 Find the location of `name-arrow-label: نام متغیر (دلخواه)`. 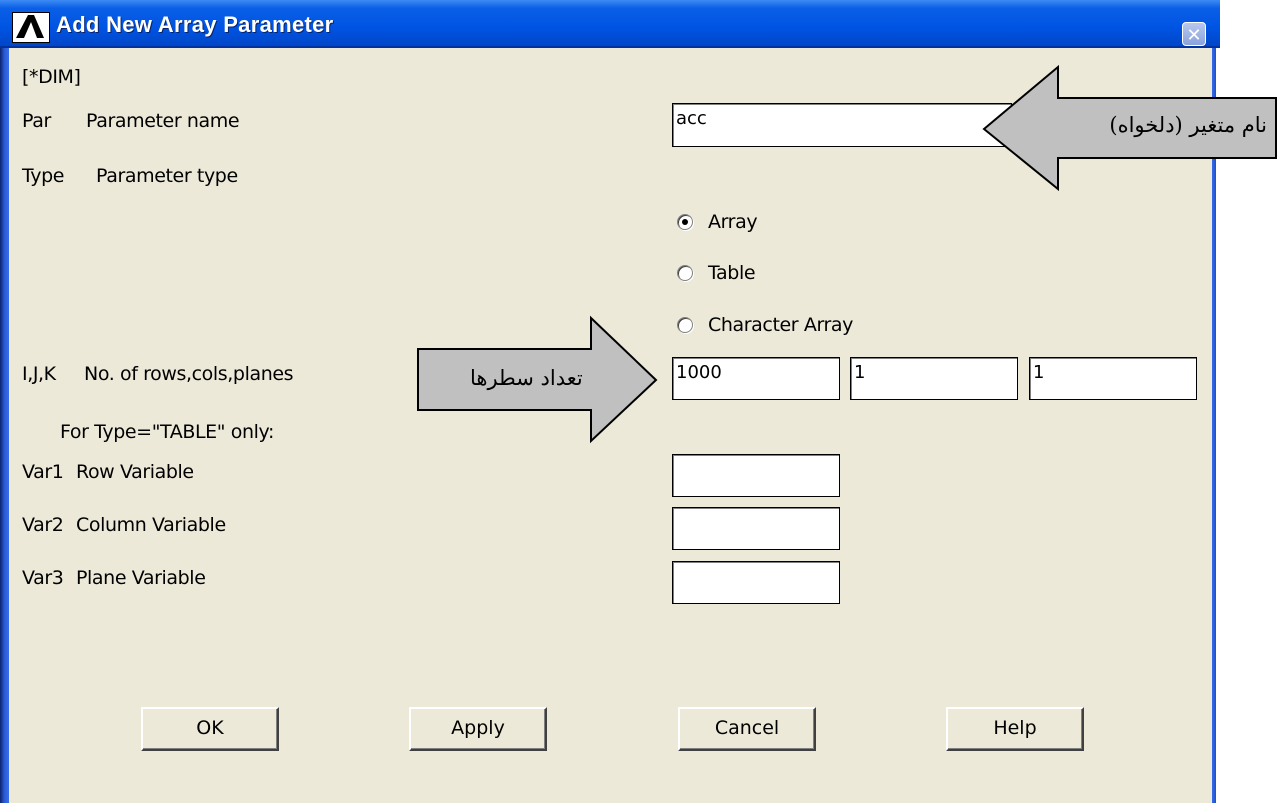

name-arrow-label: نام متغیر (دلخواه) is located at coordinates (1188, 125).